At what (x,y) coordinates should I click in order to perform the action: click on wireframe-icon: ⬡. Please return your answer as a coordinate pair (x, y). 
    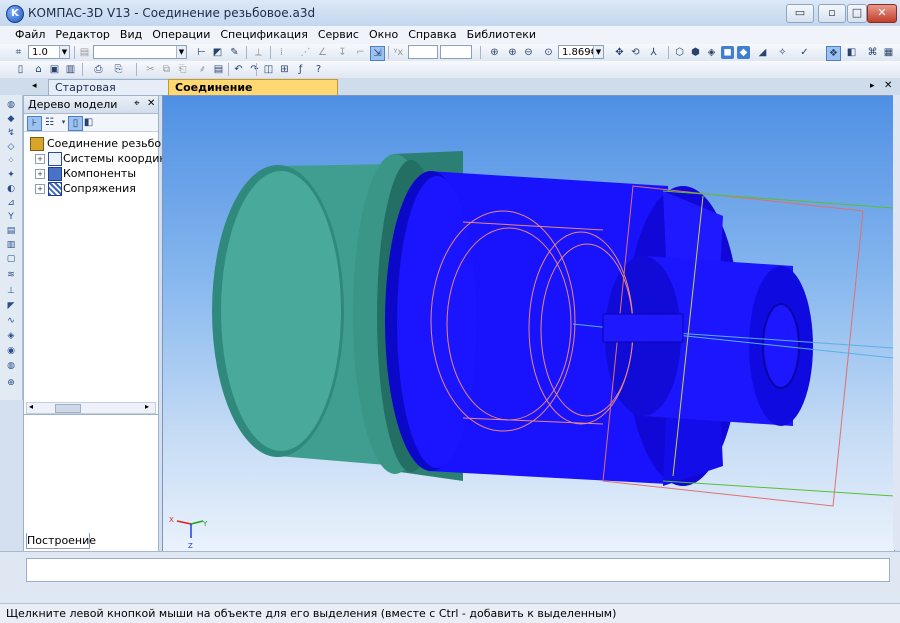
    Looking at the image, I should click on (679, 52).